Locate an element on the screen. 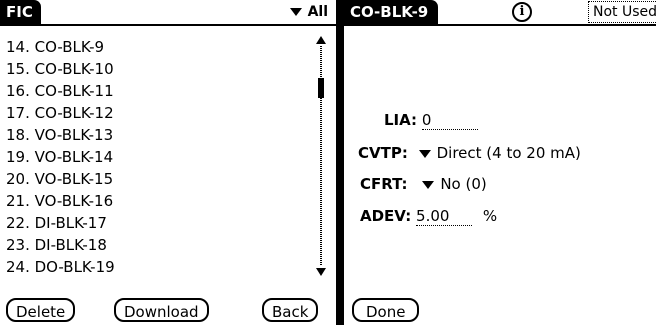 This screenshot has height=325, width=656. scrollbar-thumb is located at coordinates (321, 88).